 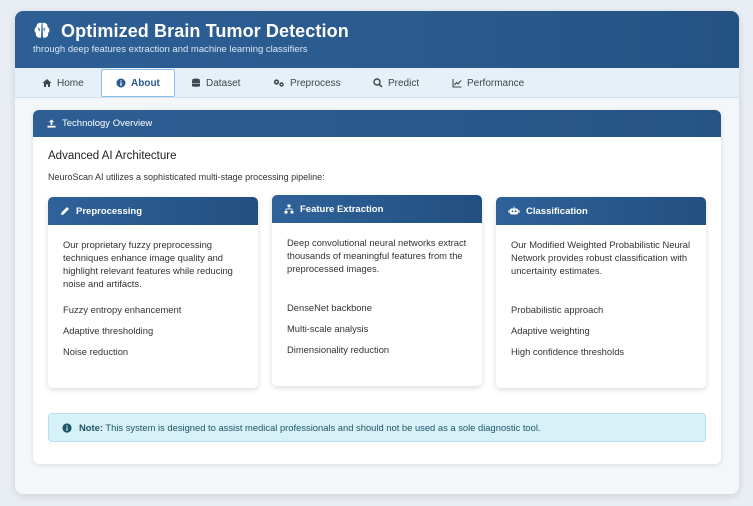 What do you see at coordinates (109, 211) in the screenshot?
I see `card-title: Preprocessing` at bounding box center [109, 211].